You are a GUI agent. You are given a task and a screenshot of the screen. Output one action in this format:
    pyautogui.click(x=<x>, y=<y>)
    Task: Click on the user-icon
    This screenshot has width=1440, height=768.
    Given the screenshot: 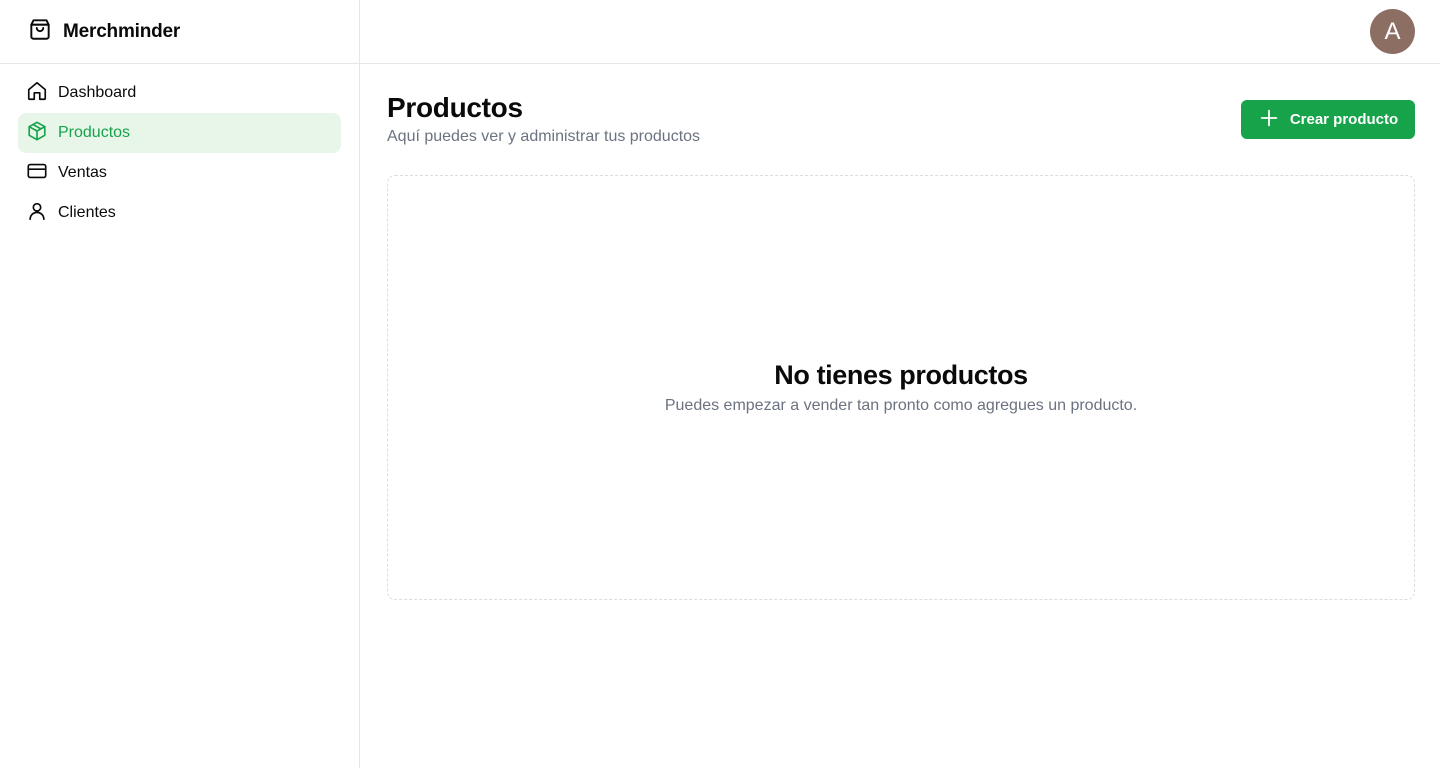 What is the action you would take?
    pyautogui.click(x=37, y=213)
    